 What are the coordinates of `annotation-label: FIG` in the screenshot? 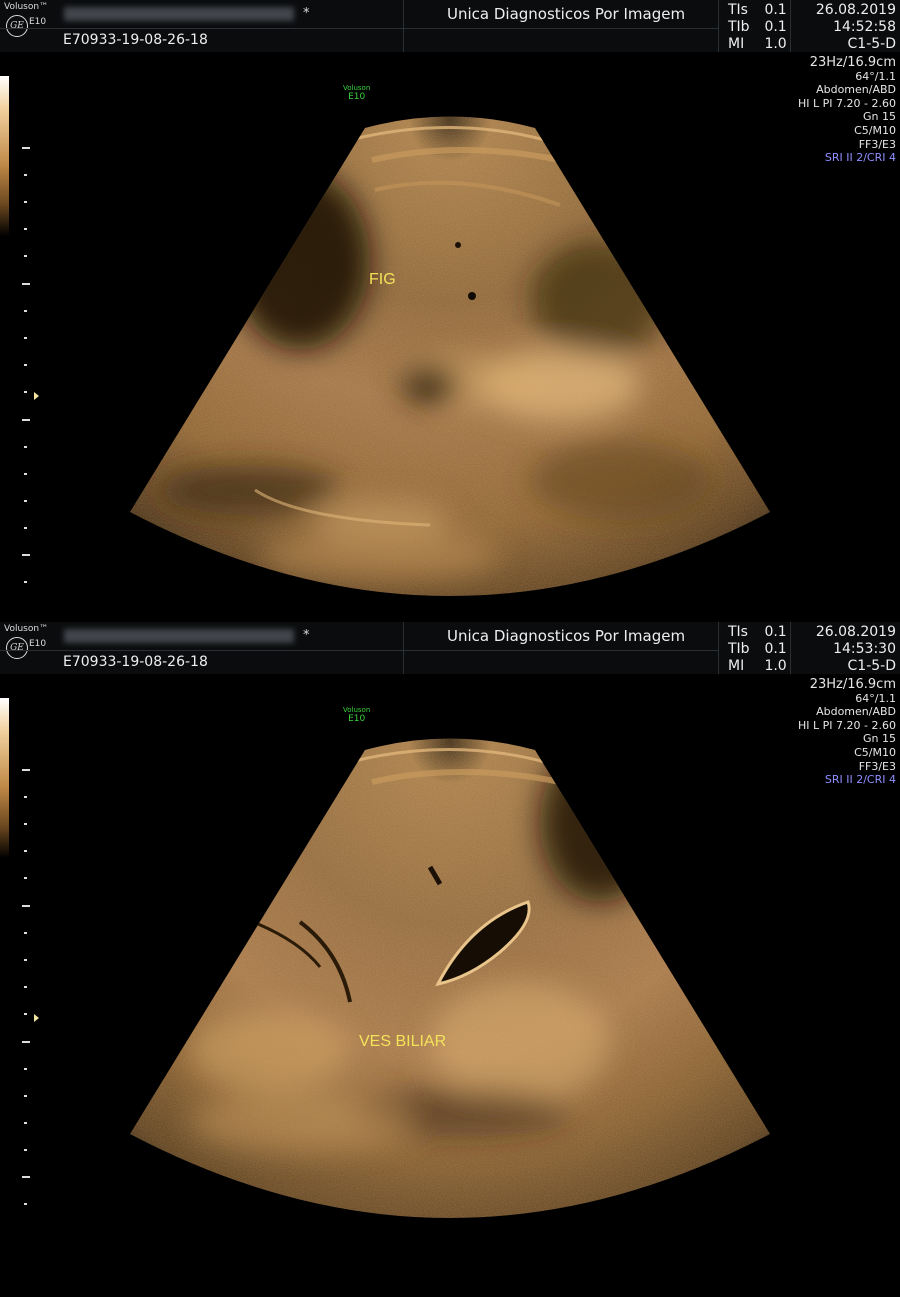 It's located at (382, 279).